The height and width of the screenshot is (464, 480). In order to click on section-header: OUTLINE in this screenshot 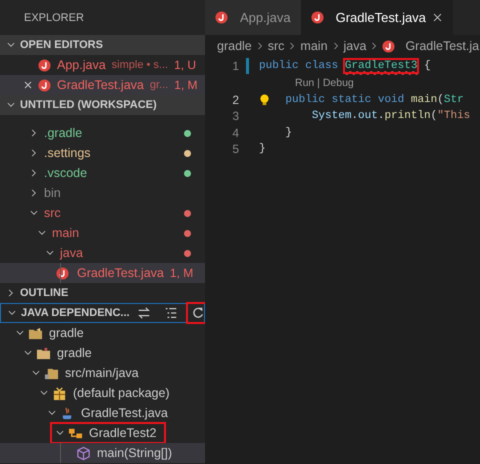, I will do `click(102, 293)`.